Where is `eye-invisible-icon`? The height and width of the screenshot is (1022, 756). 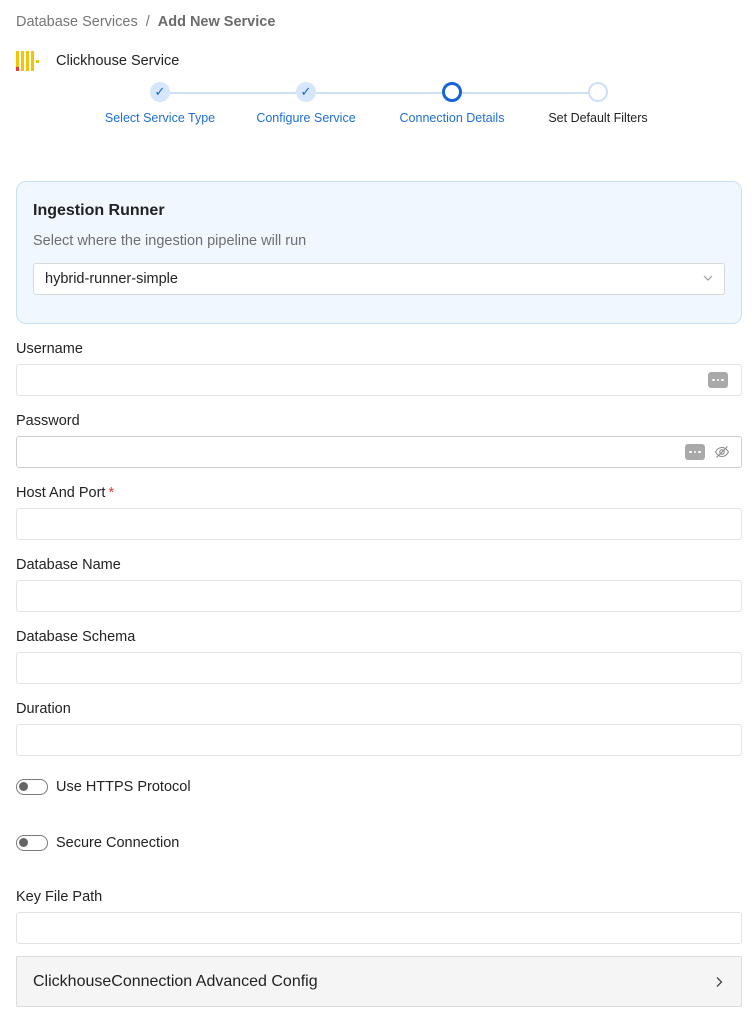 eye-invisible-icon is located at coordinates (722, 452).